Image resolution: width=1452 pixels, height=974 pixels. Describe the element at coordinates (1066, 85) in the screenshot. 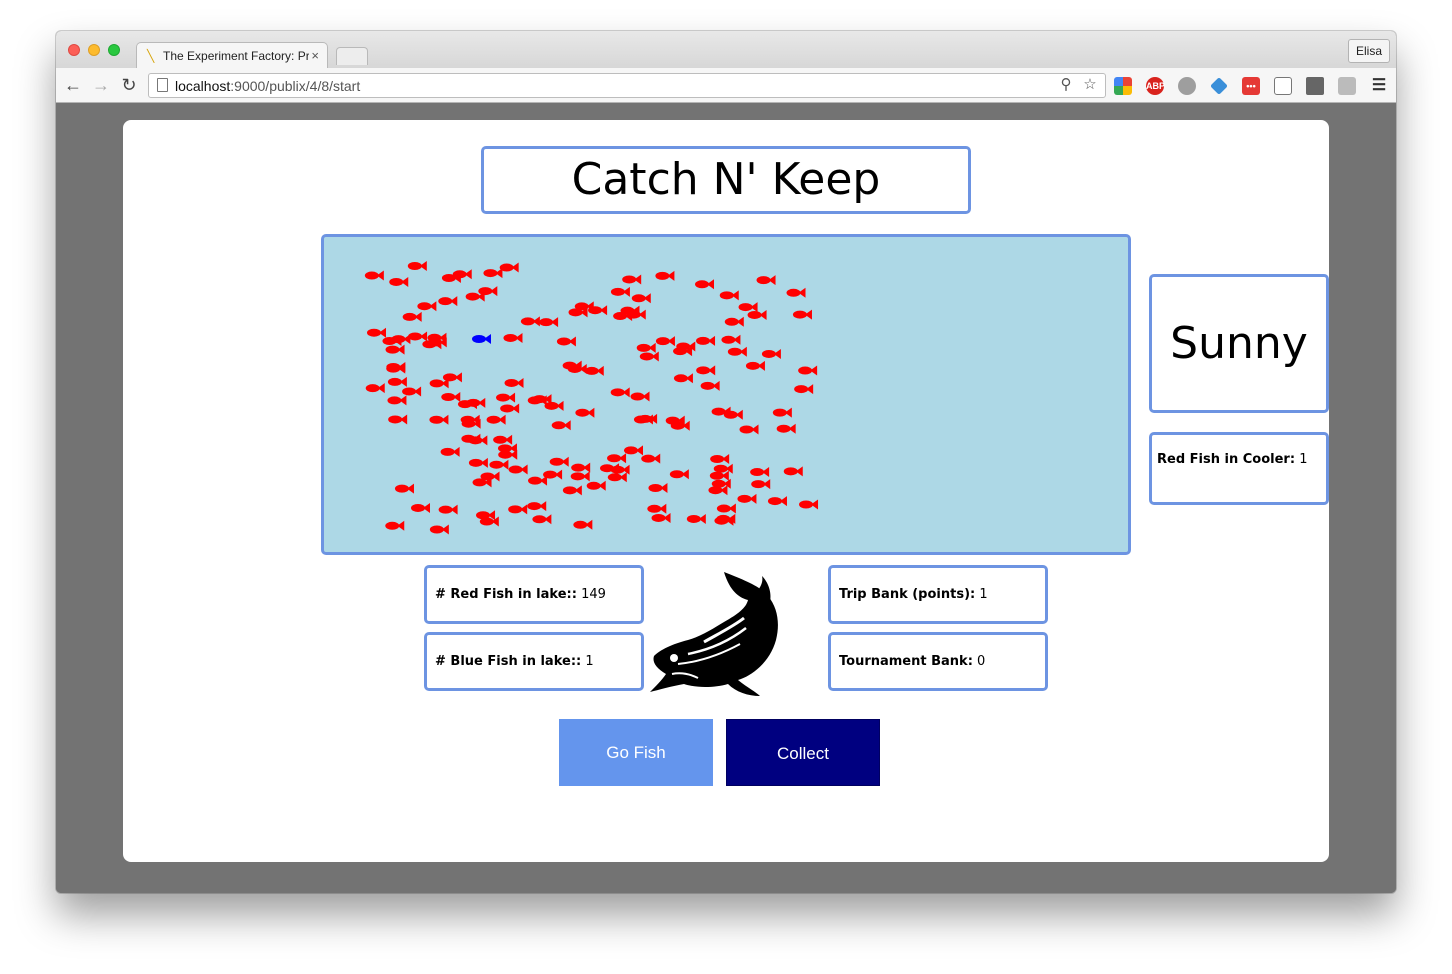

I see `search-zoom-icon: ⚲` at that location.